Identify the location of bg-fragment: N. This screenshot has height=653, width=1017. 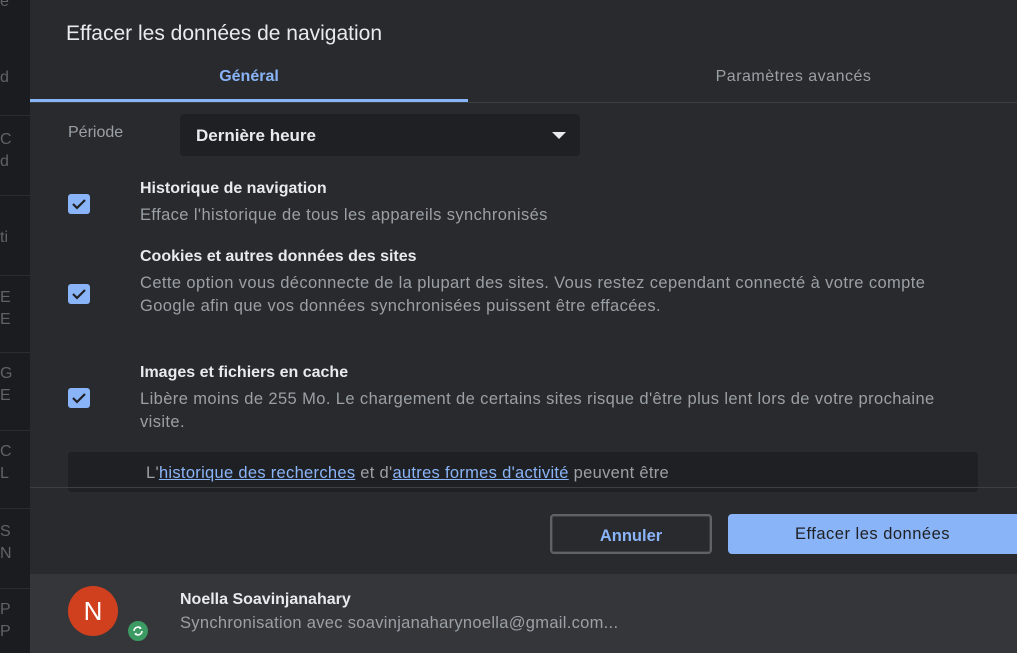
(6, 553).